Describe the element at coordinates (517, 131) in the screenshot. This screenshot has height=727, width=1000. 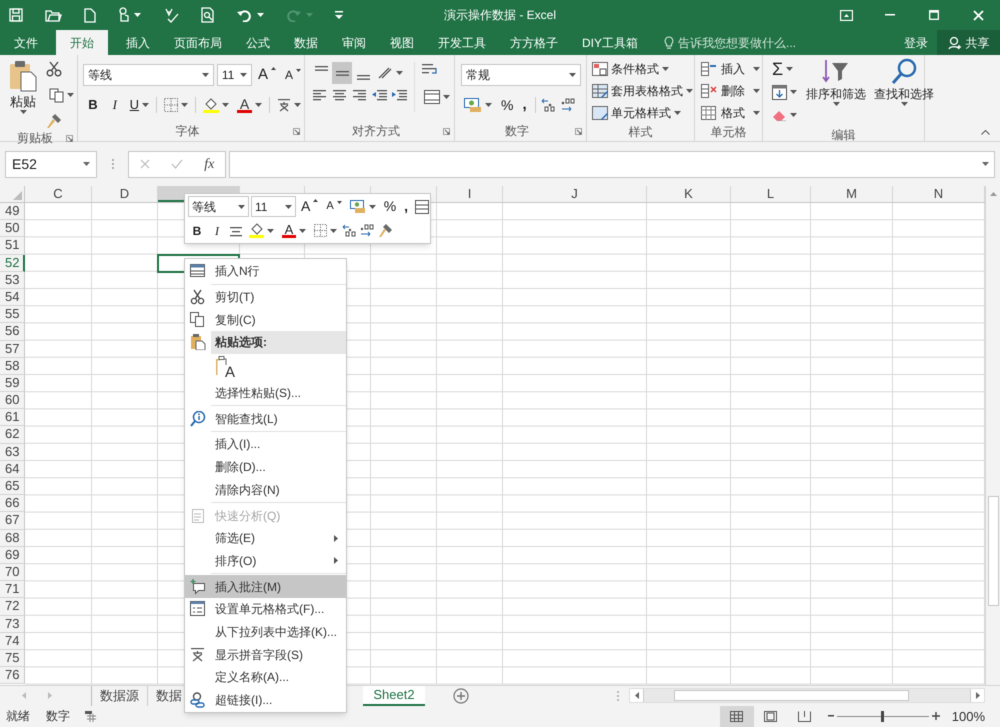
I see `group-label: 数字` at that location.